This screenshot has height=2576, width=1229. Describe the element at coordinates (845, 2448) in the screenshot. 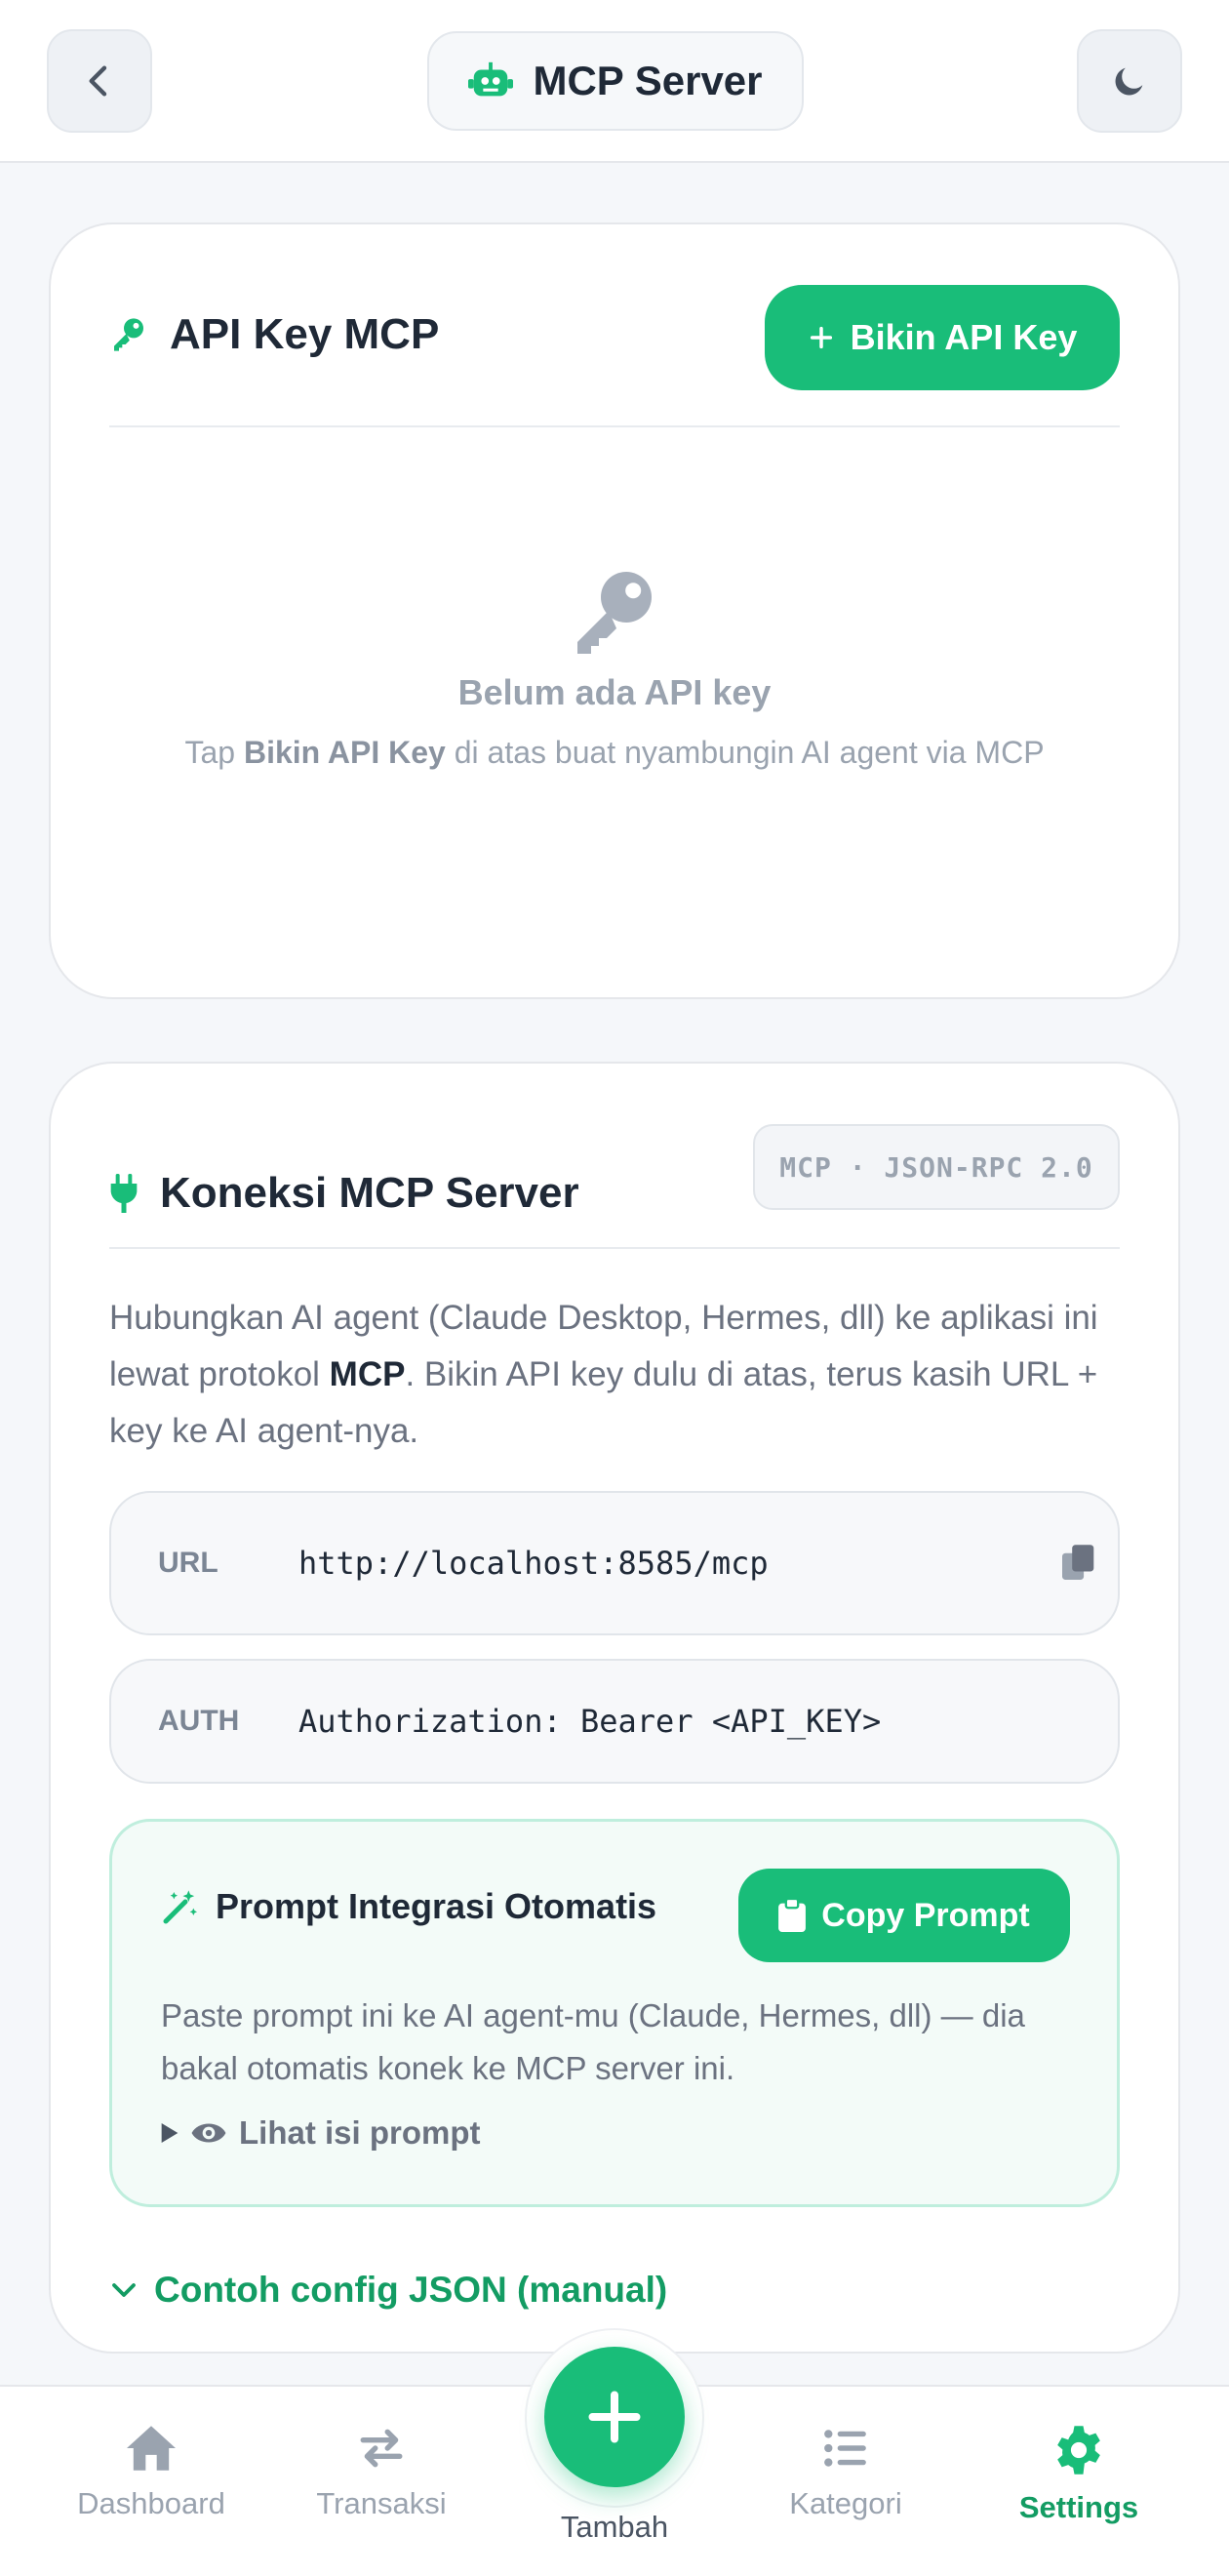

I see `list-icon` at that location.